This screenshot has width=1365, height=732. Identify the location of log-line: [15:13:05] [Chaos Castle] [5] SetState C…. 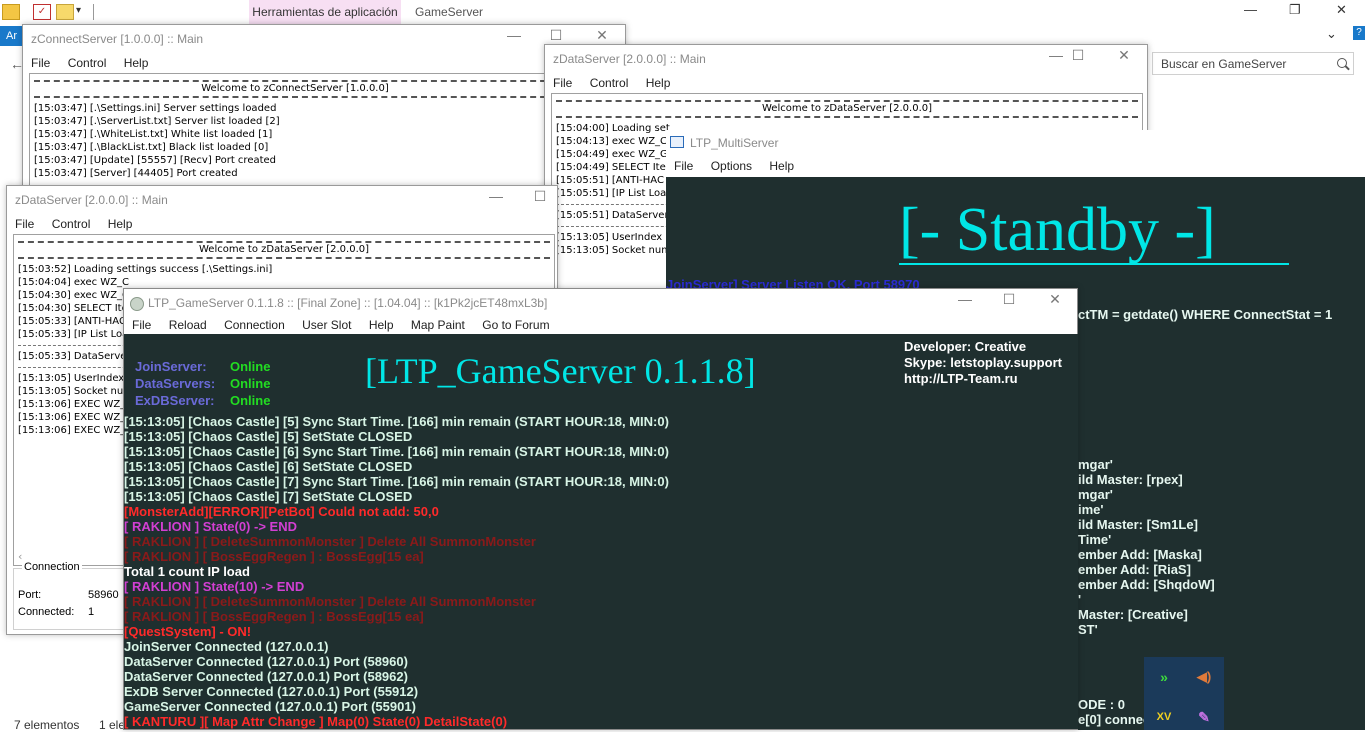
(268, 436).